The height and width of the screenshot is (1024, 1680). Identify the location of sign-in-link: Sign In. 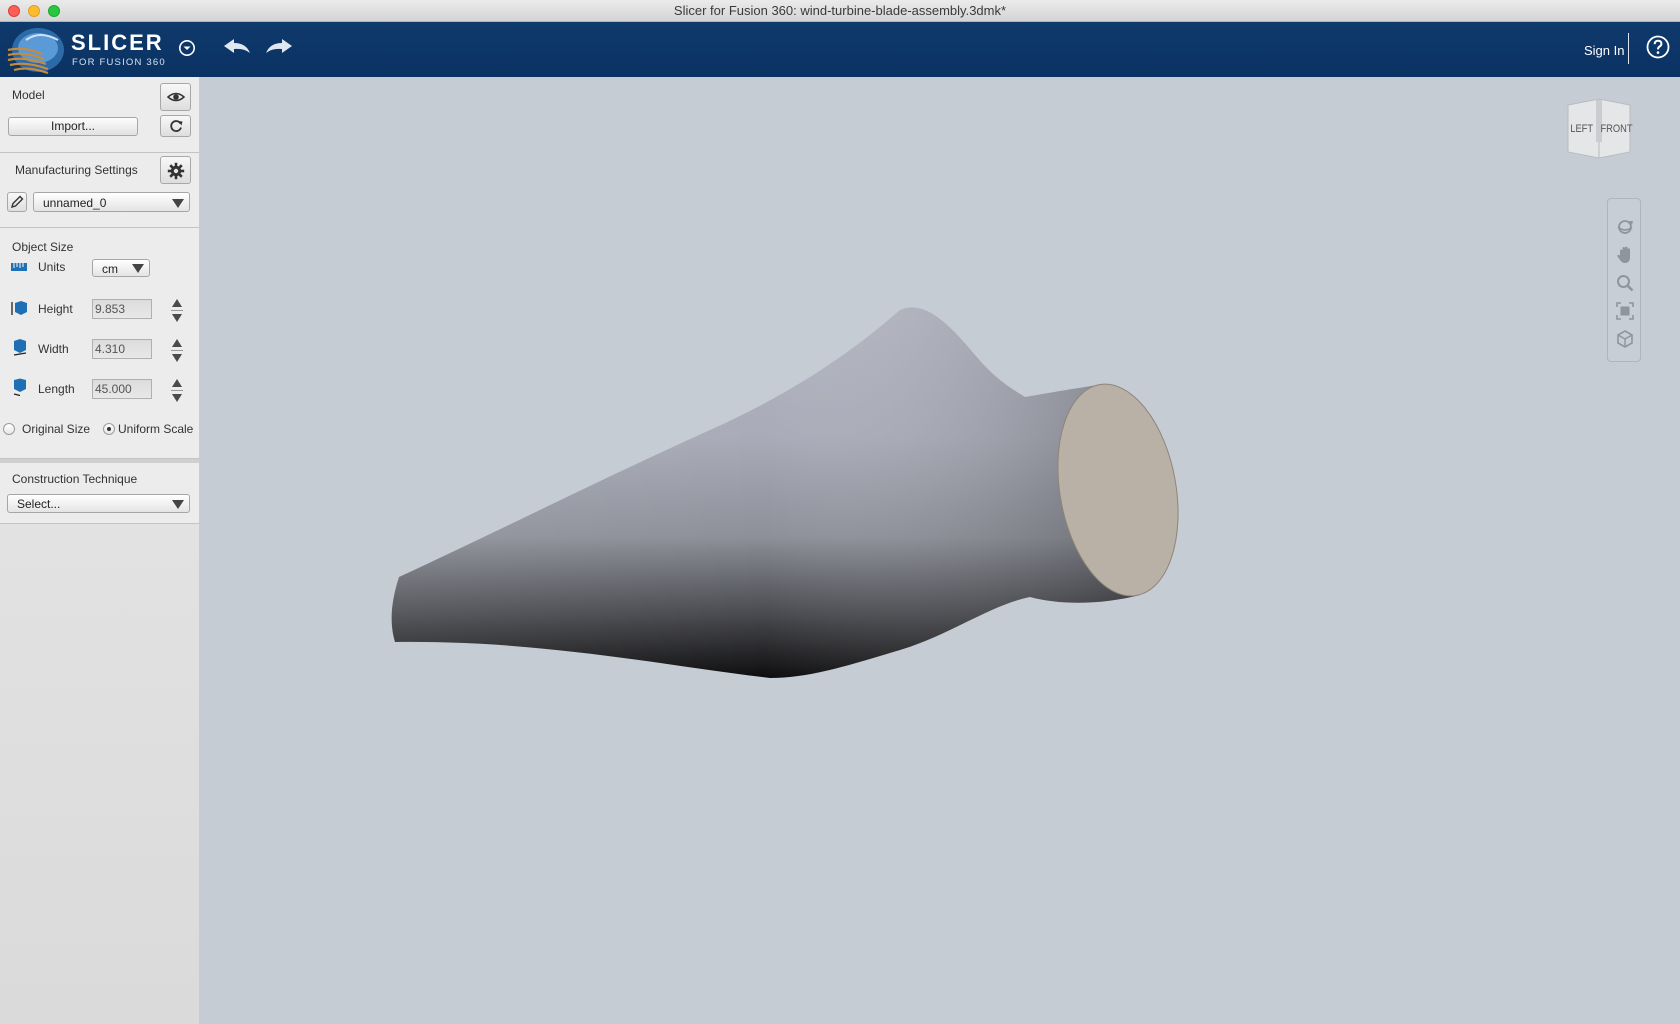
(1604, 50).